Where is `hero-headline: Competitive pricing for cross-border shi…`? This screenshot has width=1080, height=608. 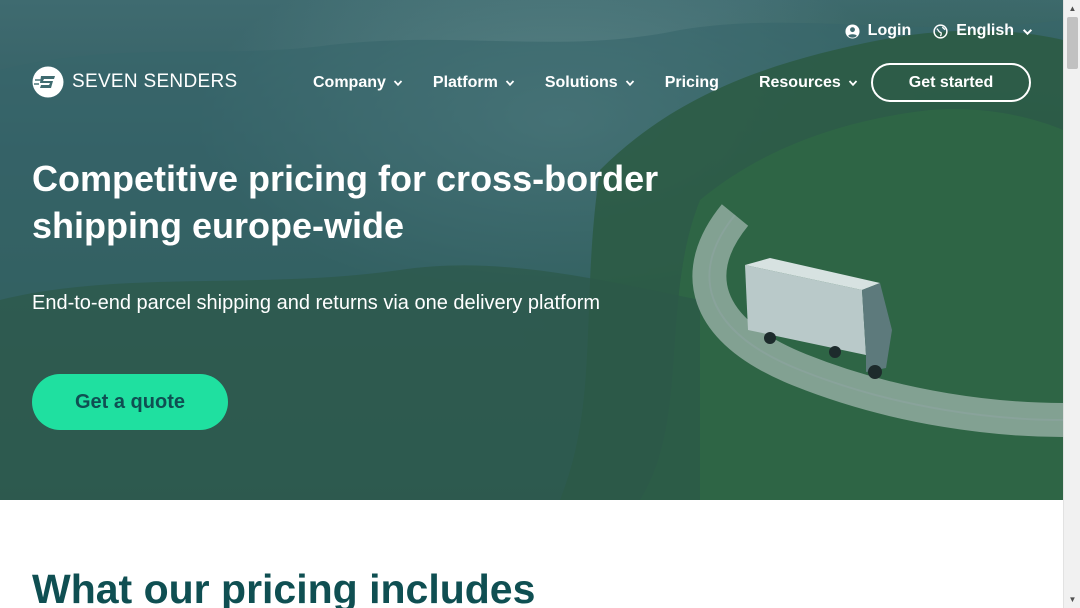 hero-headline: Competitive pricing for cross-border shi… is located at coordinates (352, 202).